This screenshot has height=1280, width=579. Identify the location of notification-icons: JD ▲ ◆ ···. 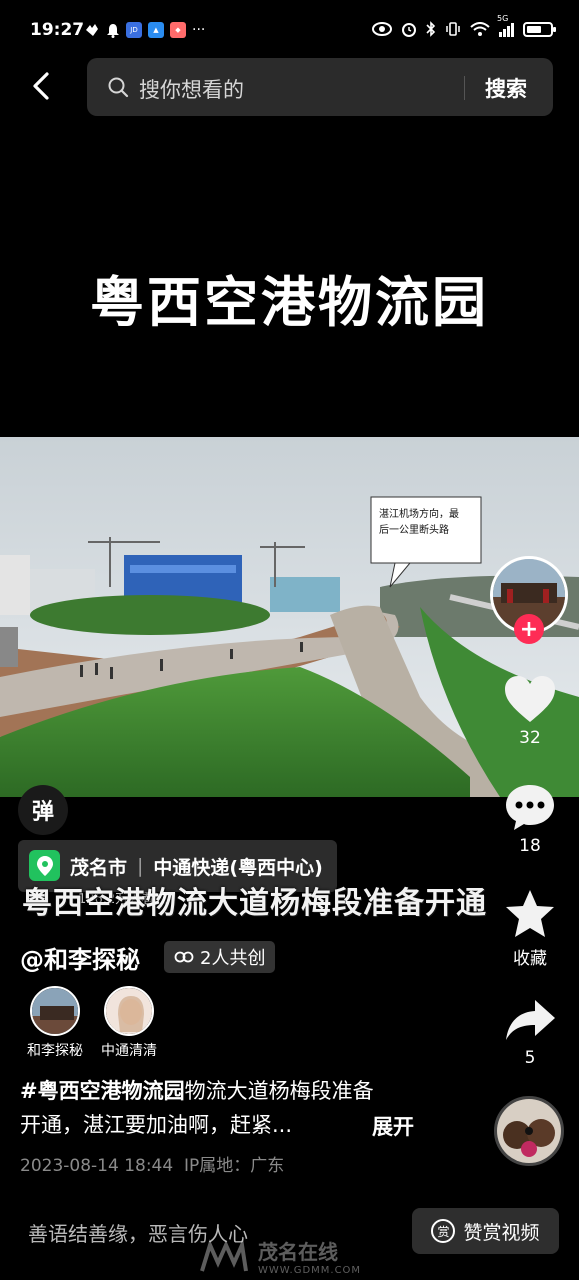
(144, 30).